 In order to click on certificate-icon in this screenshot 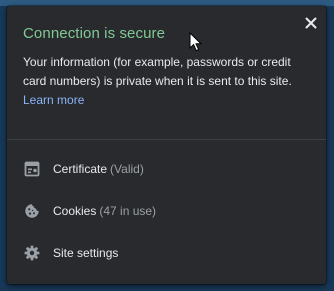, I will do `click(32, 169)`.